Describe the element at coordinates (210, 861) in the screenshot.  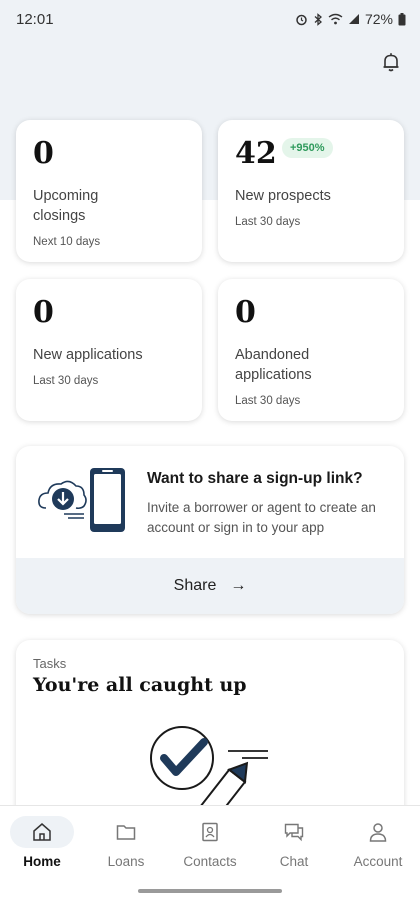
I see `nav-label: Contacts` at that location.